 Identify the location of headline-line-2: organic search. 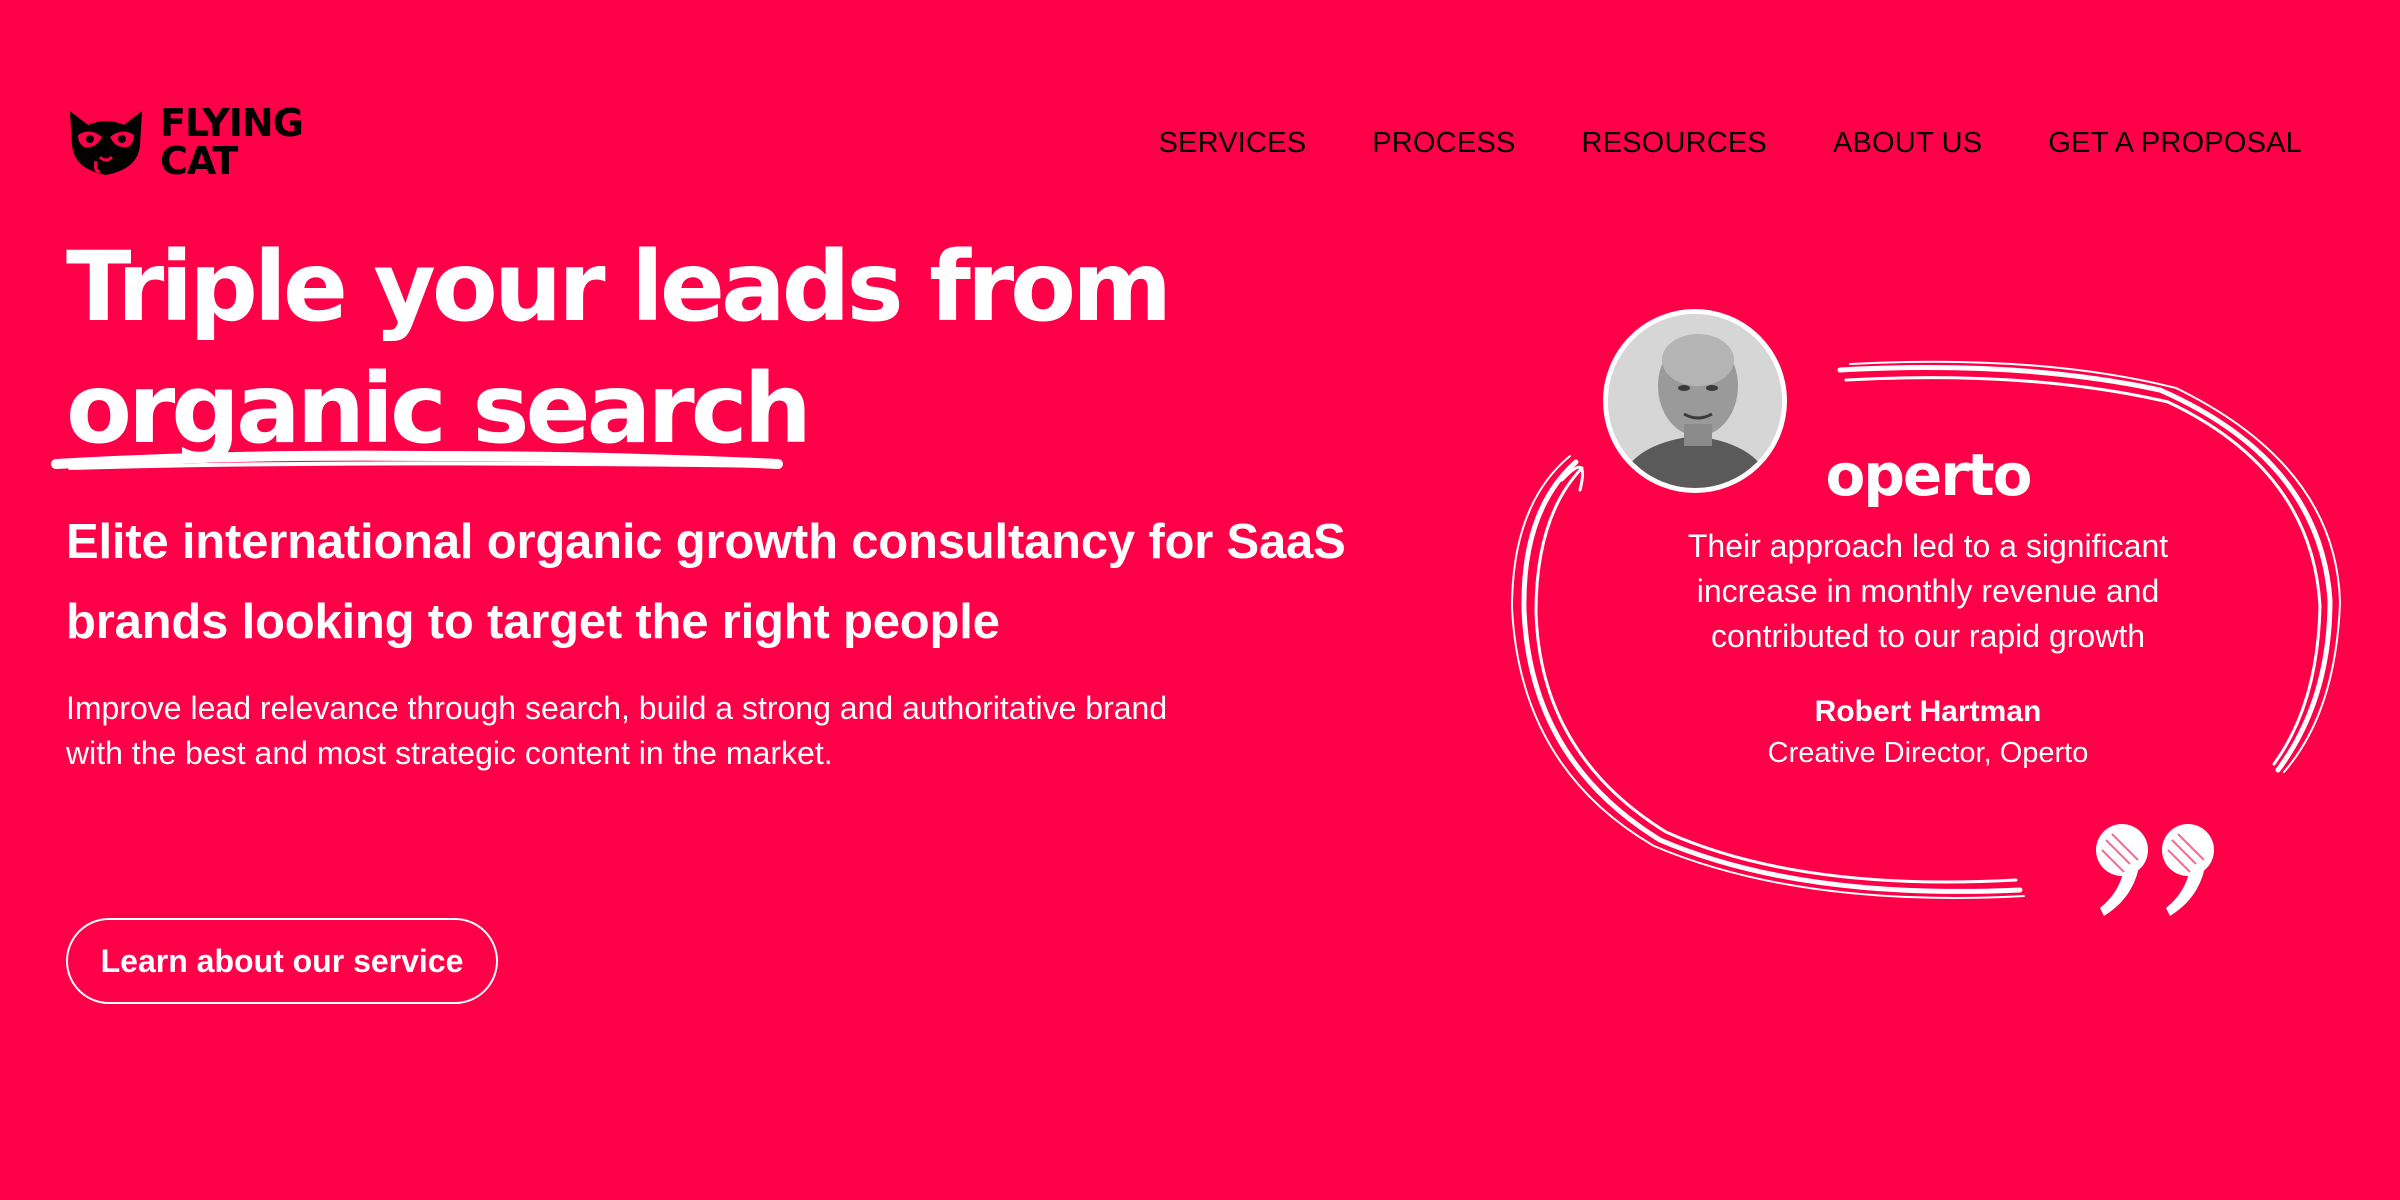
(758, 409).